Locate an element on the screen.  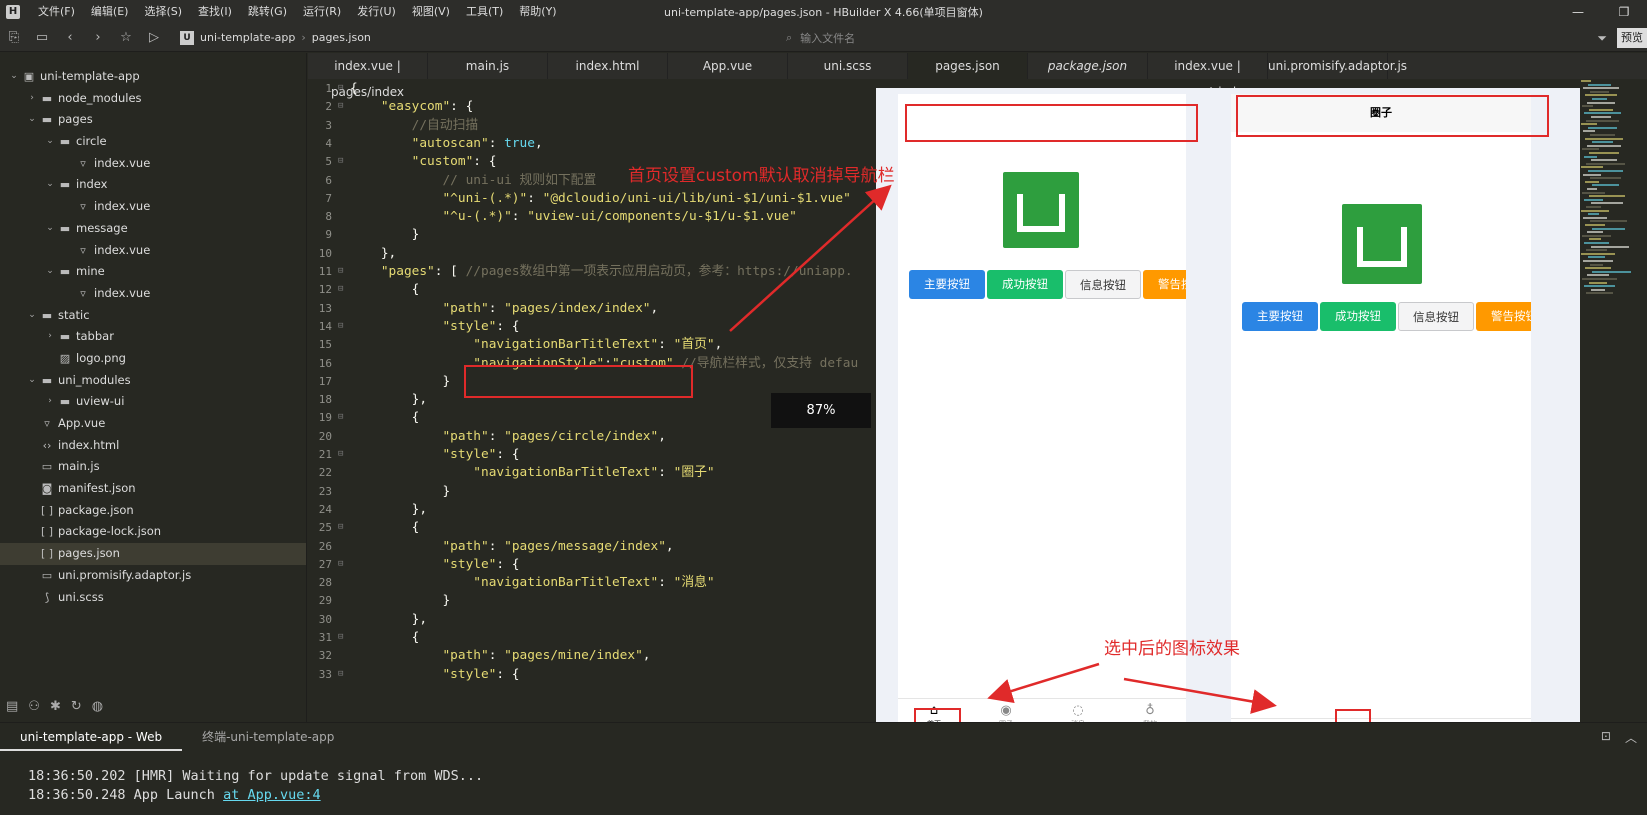
menu-item: 选择(S) is located at coordinates (163, 12).